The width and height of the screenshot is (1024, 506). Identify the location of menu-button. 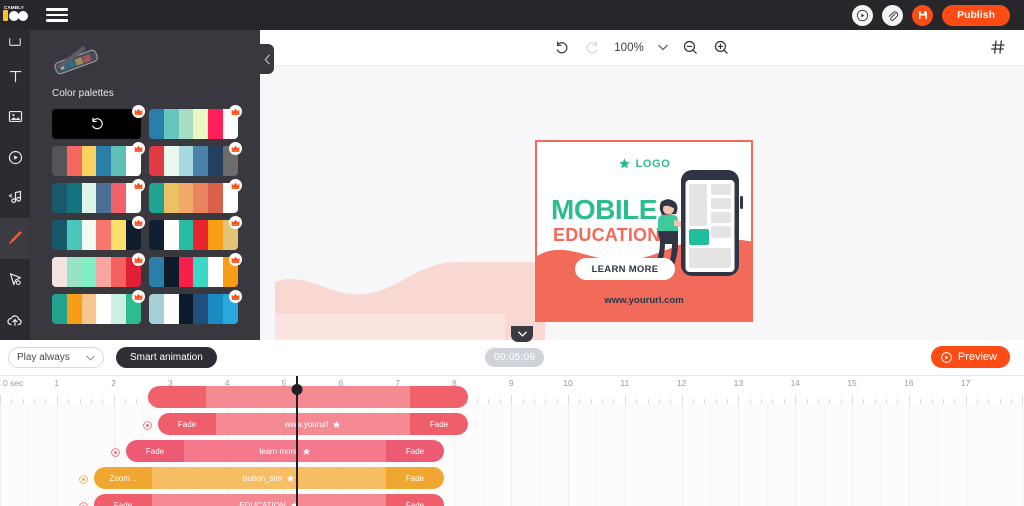
(57, 15).